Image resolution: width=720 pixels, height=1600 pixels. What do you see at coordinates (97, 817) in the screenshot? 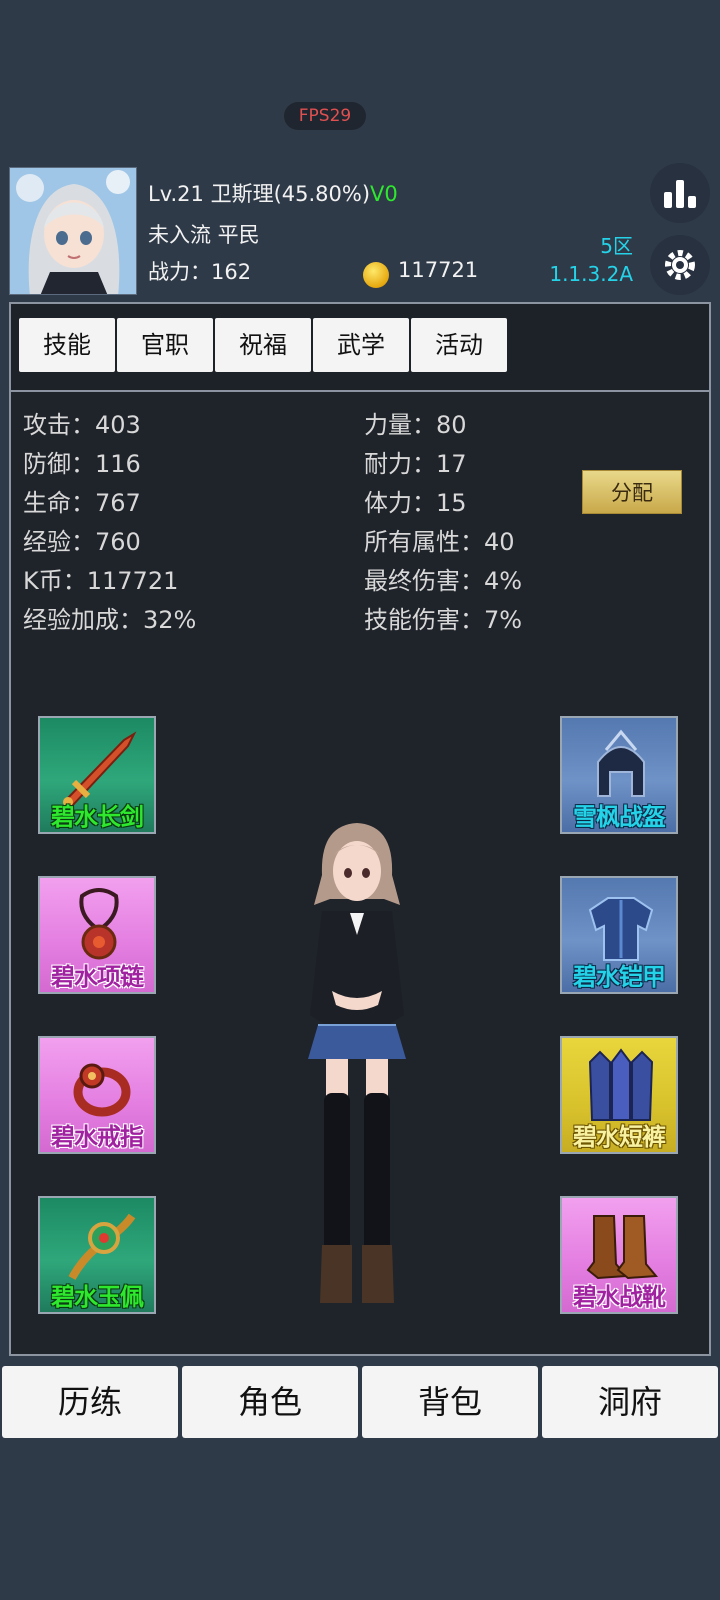
I see `equip-name: 碧水长剑` at bounding box center [97, 817].